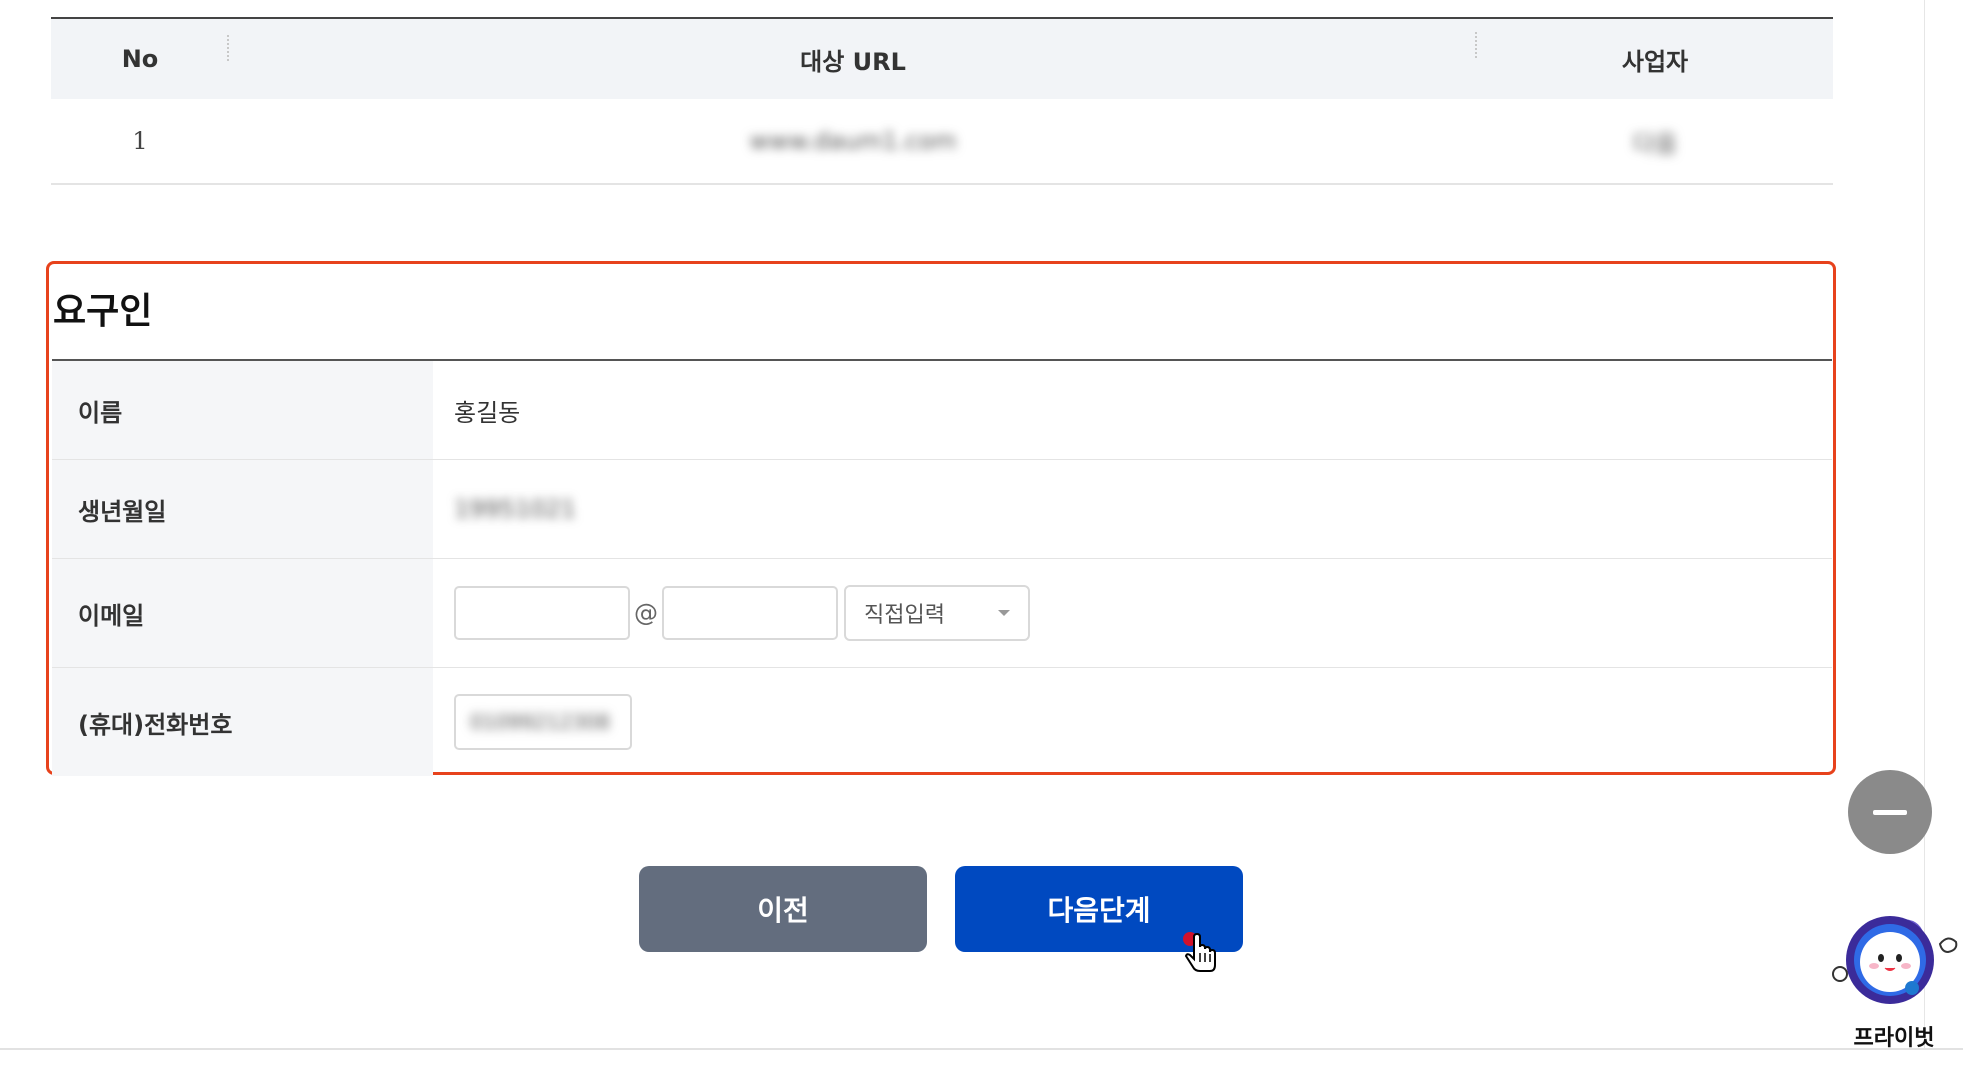 The image size is (1963, 1074). Describe the element at coordinates (1004, 613) in the screenshot. I see `chevron-down-icon` at that location.